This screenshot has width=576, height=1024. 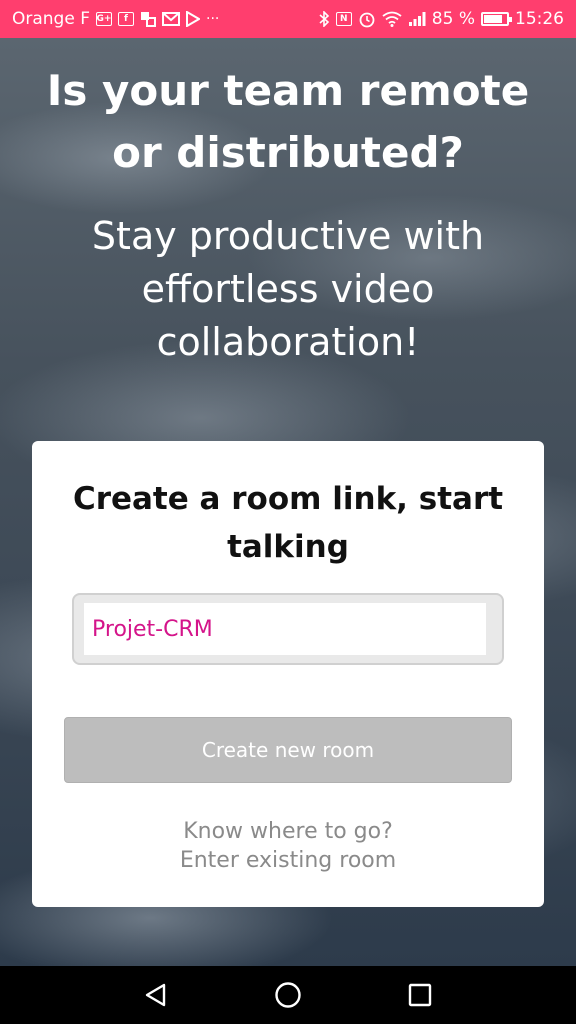 I want to click on home-circle-icon, so click(x=288, y=995).